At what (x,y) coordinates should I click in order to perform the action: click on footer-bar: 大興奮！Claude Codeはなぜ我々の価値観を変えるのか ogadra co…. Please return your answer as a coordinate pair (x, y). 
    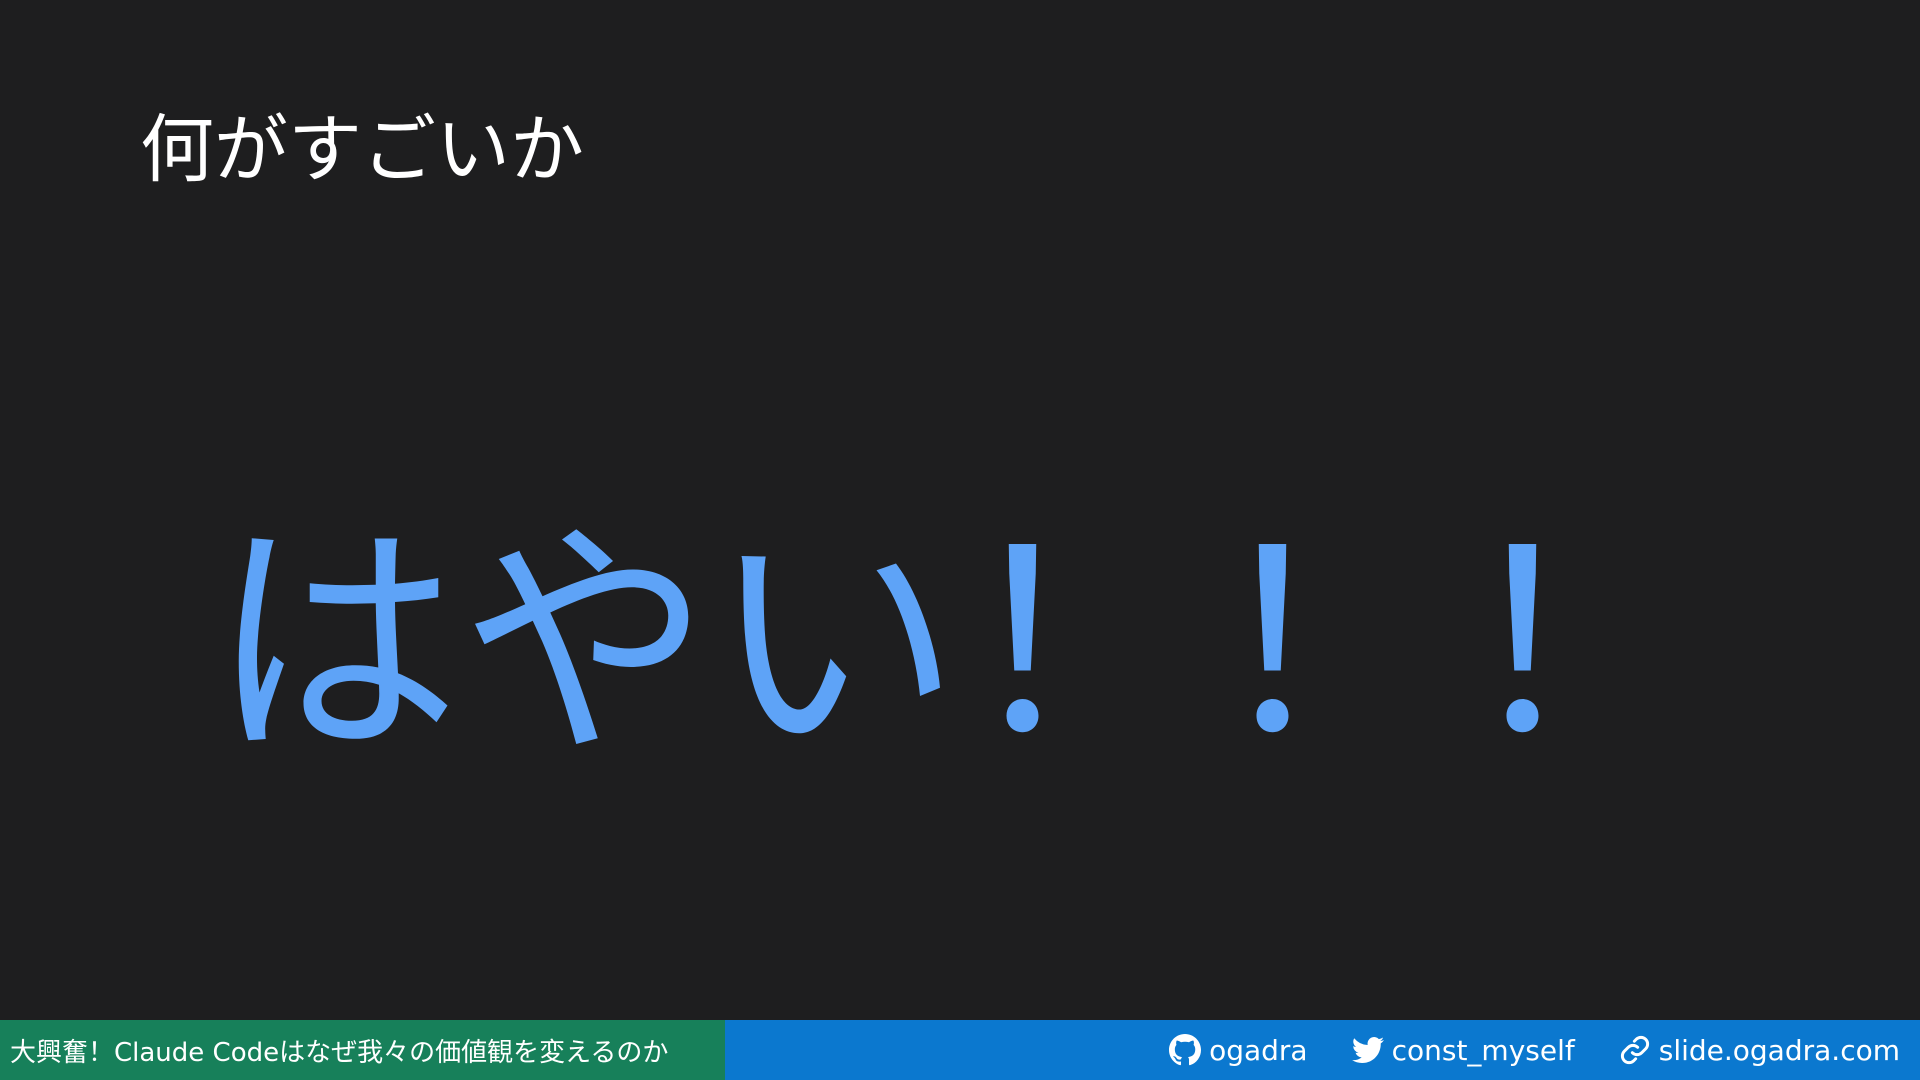
    Looking at the image, I should click on (960, 1050).